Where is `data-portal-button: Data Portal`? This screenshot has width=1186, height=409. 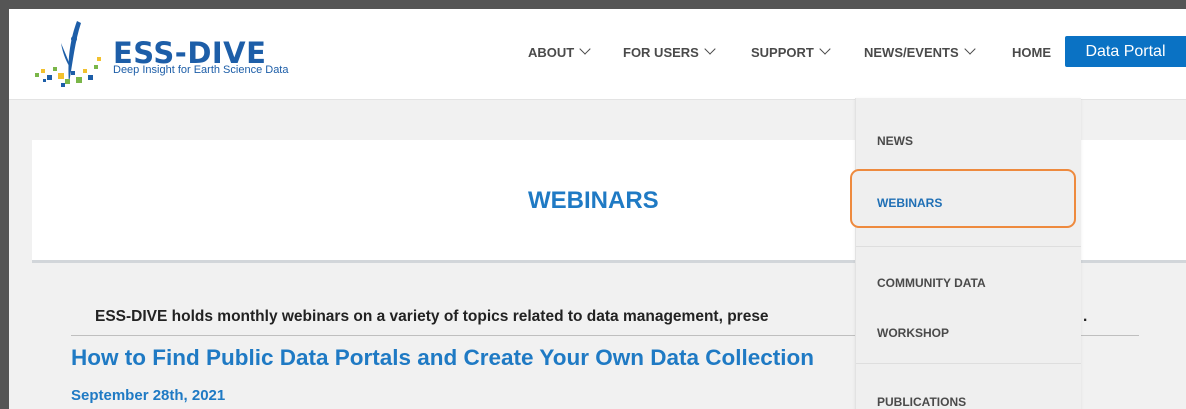 data-portal-button: Data Portal is located at coordinates (1125, 51).